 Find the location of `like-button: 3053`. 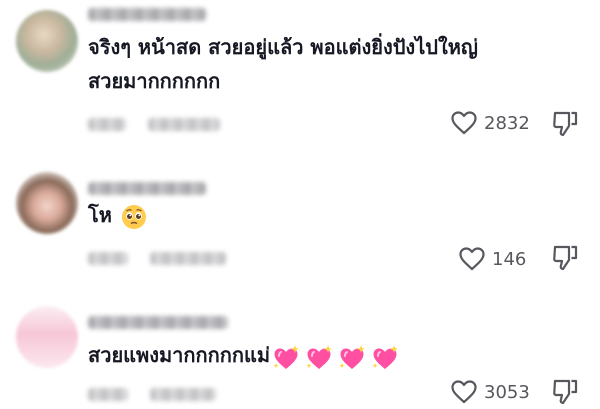

like-button: 3053 is located at coordinates (490, 392).